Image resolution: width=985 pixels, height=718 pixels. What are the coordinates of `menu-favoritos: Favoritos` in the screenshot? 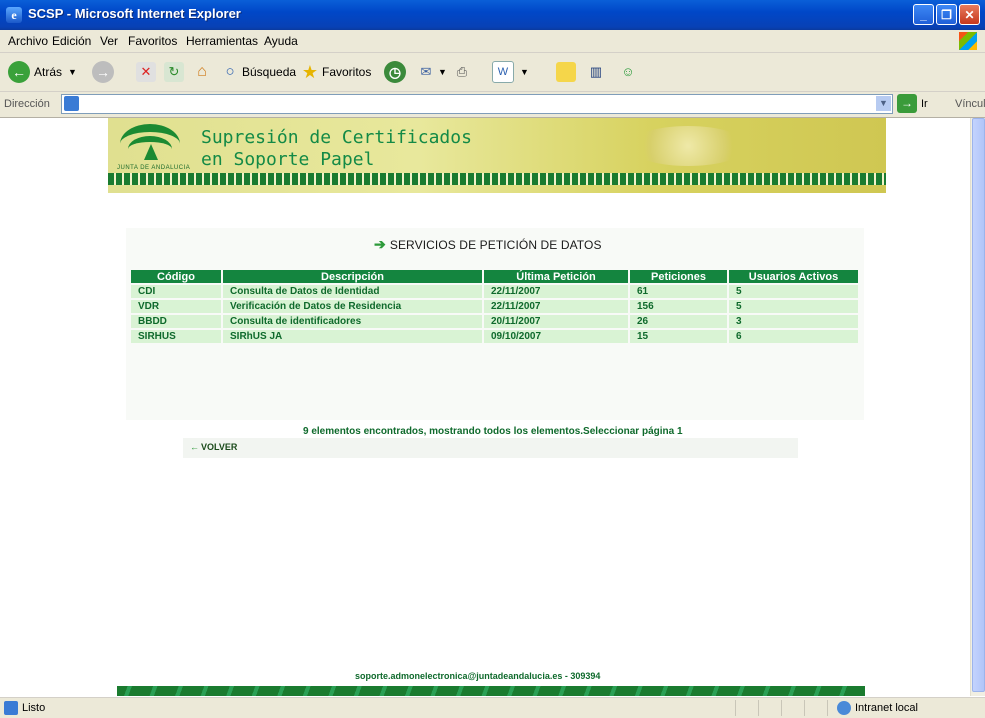 It's located at (152, 41).